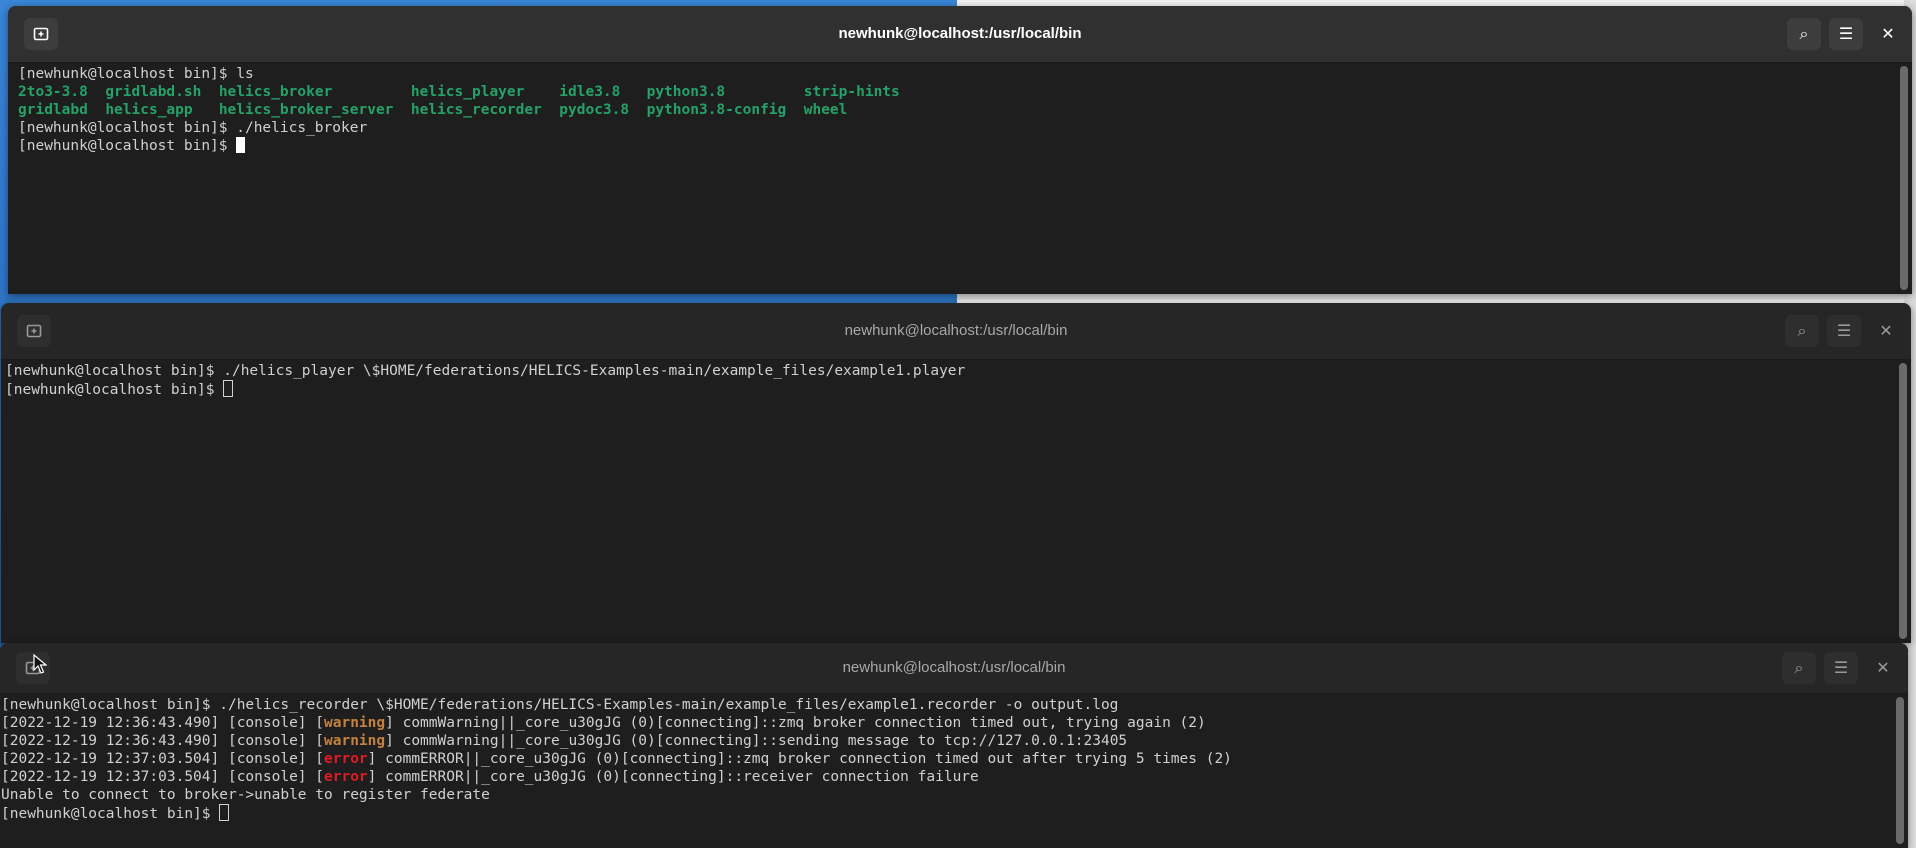  I want to click on executable-name: gridlabd, so click(62, 110).